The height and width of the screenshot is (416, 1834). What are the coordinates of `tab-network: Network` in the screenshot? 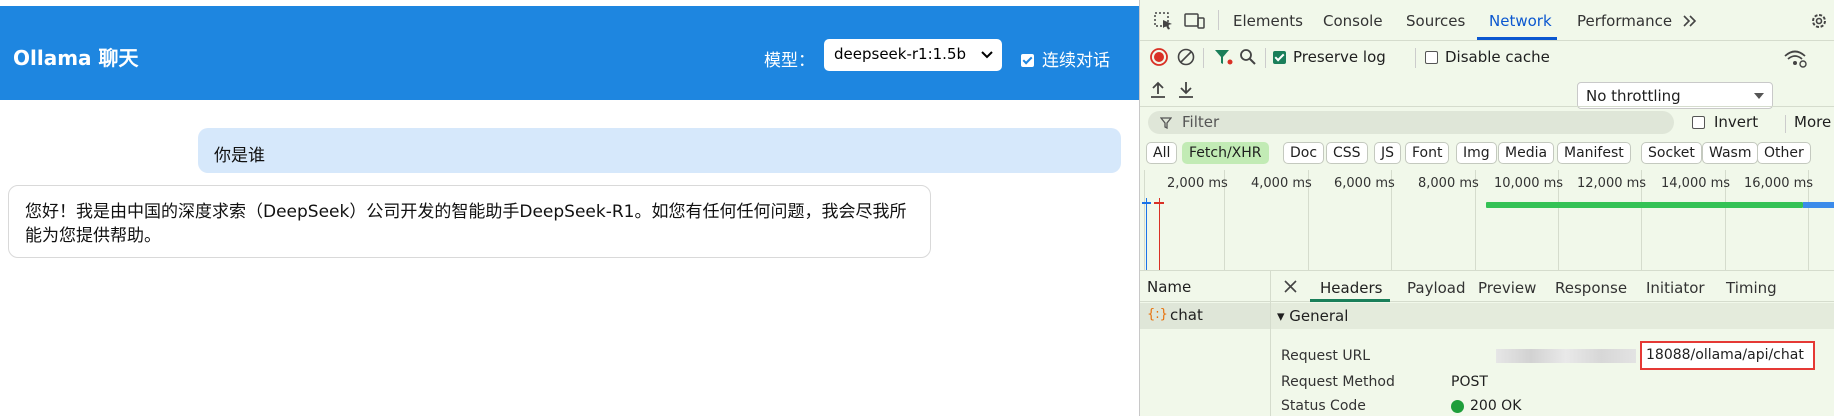 It's located at (1520, 21).